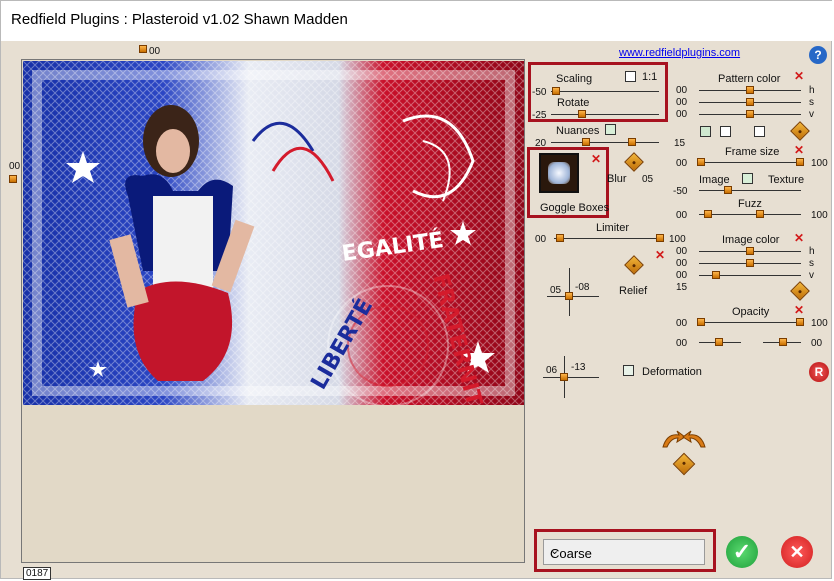 The width and height of the screenshot is (834, 581). I want to click on opacity-right-value: 100, so click(819, 323).